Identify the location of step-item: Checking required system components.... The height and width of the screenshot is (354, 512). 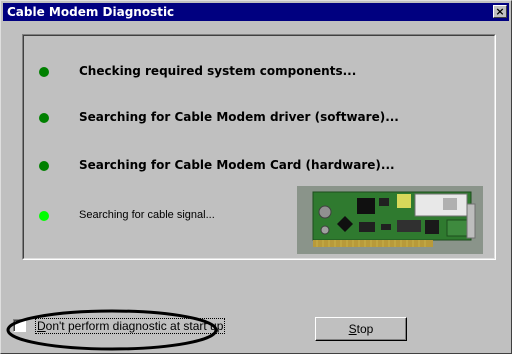
(243, 72).